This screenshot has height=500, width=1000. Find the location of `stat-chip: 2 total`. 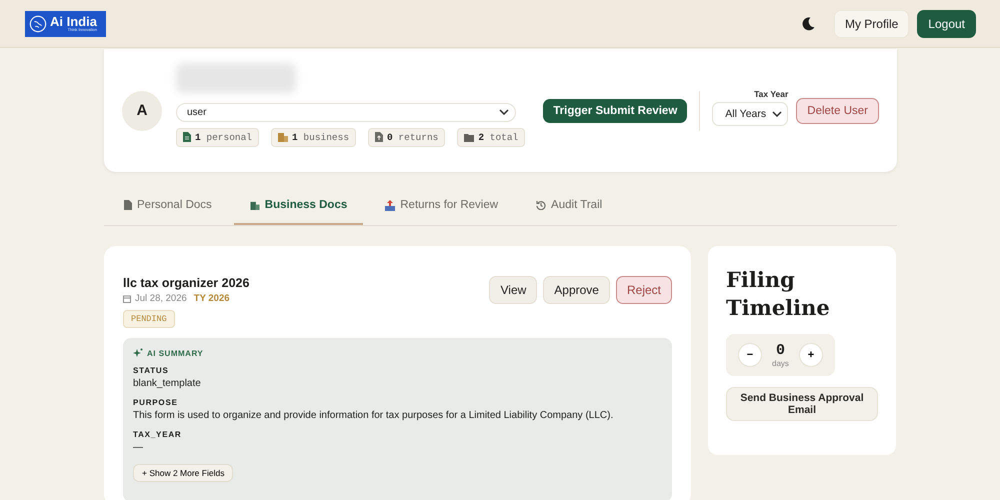

stat-chip: 2 total is located at coordinates (491, 137).